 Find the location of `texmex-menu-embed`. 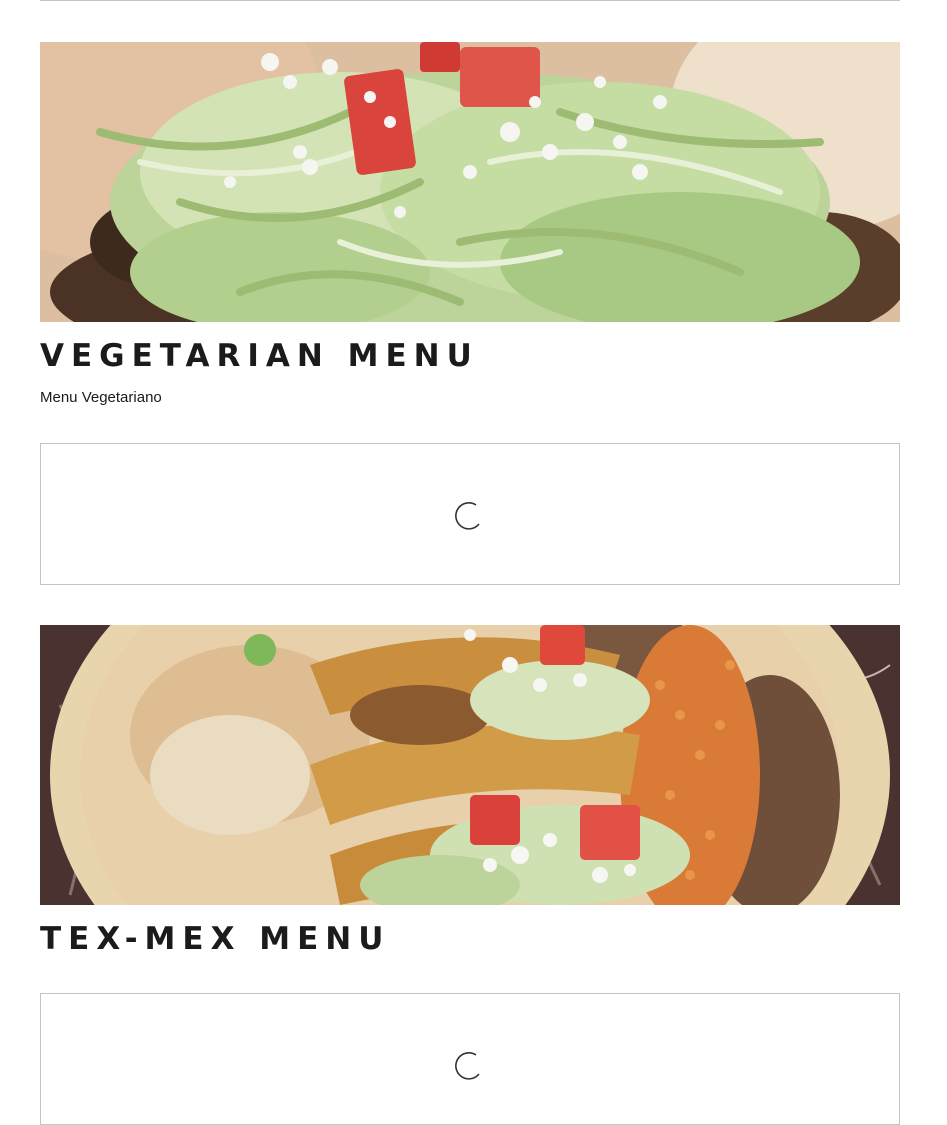

texmex-menu-embed is located at coordinates (470, 1059).